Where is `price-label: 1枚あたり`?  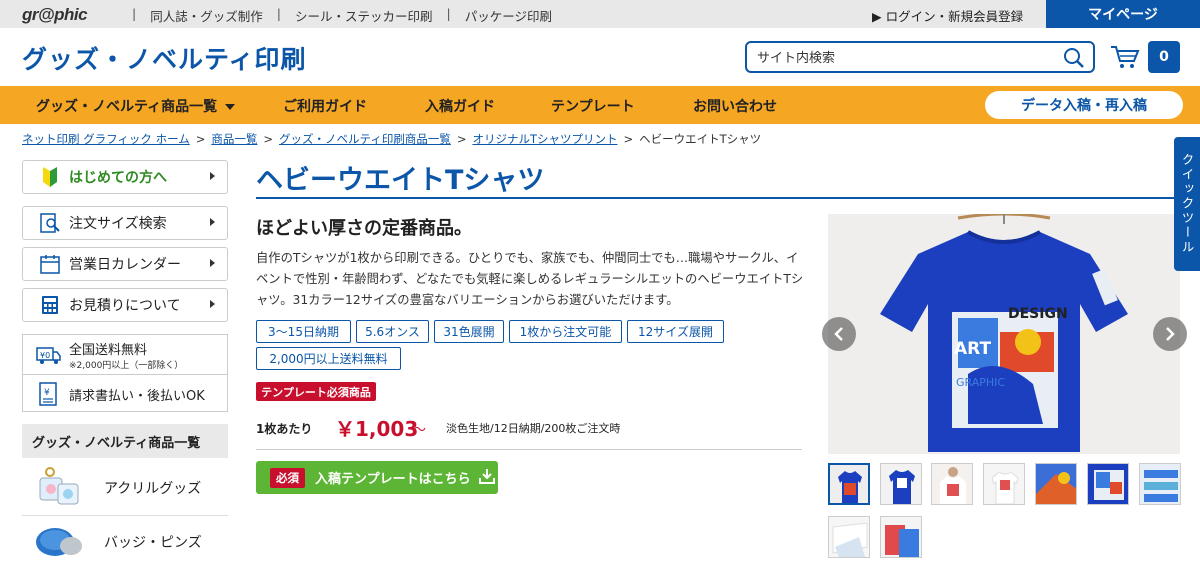 price-label: 1枚あたり is located at coordinates (284, 429).